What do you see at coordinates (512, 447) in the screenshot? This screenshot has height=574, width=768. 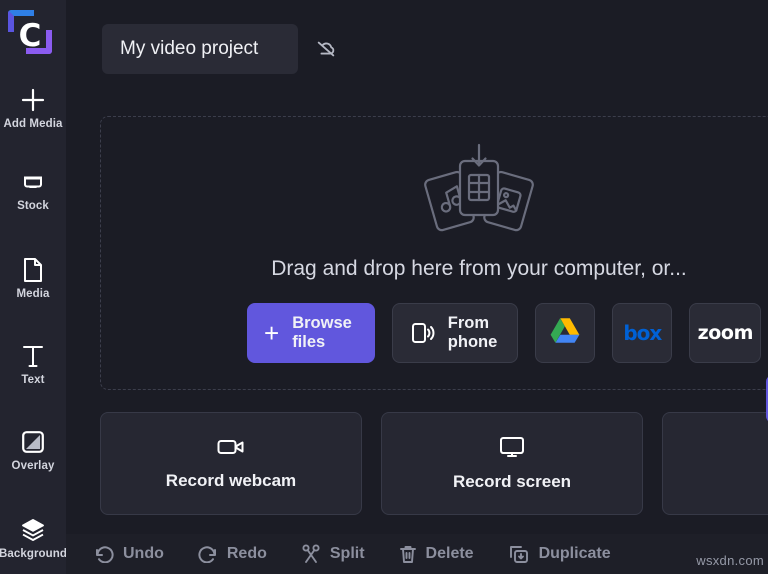 I see `monitor-icon` at bounding box center [512, 447].